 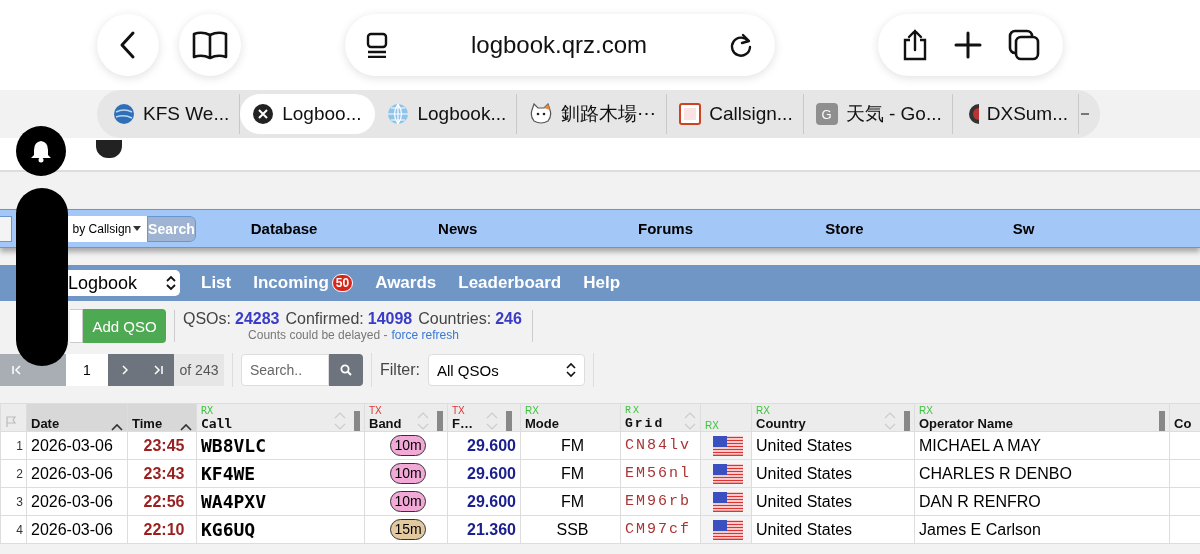 I want to click on search-field, so click(x=6, y=228).